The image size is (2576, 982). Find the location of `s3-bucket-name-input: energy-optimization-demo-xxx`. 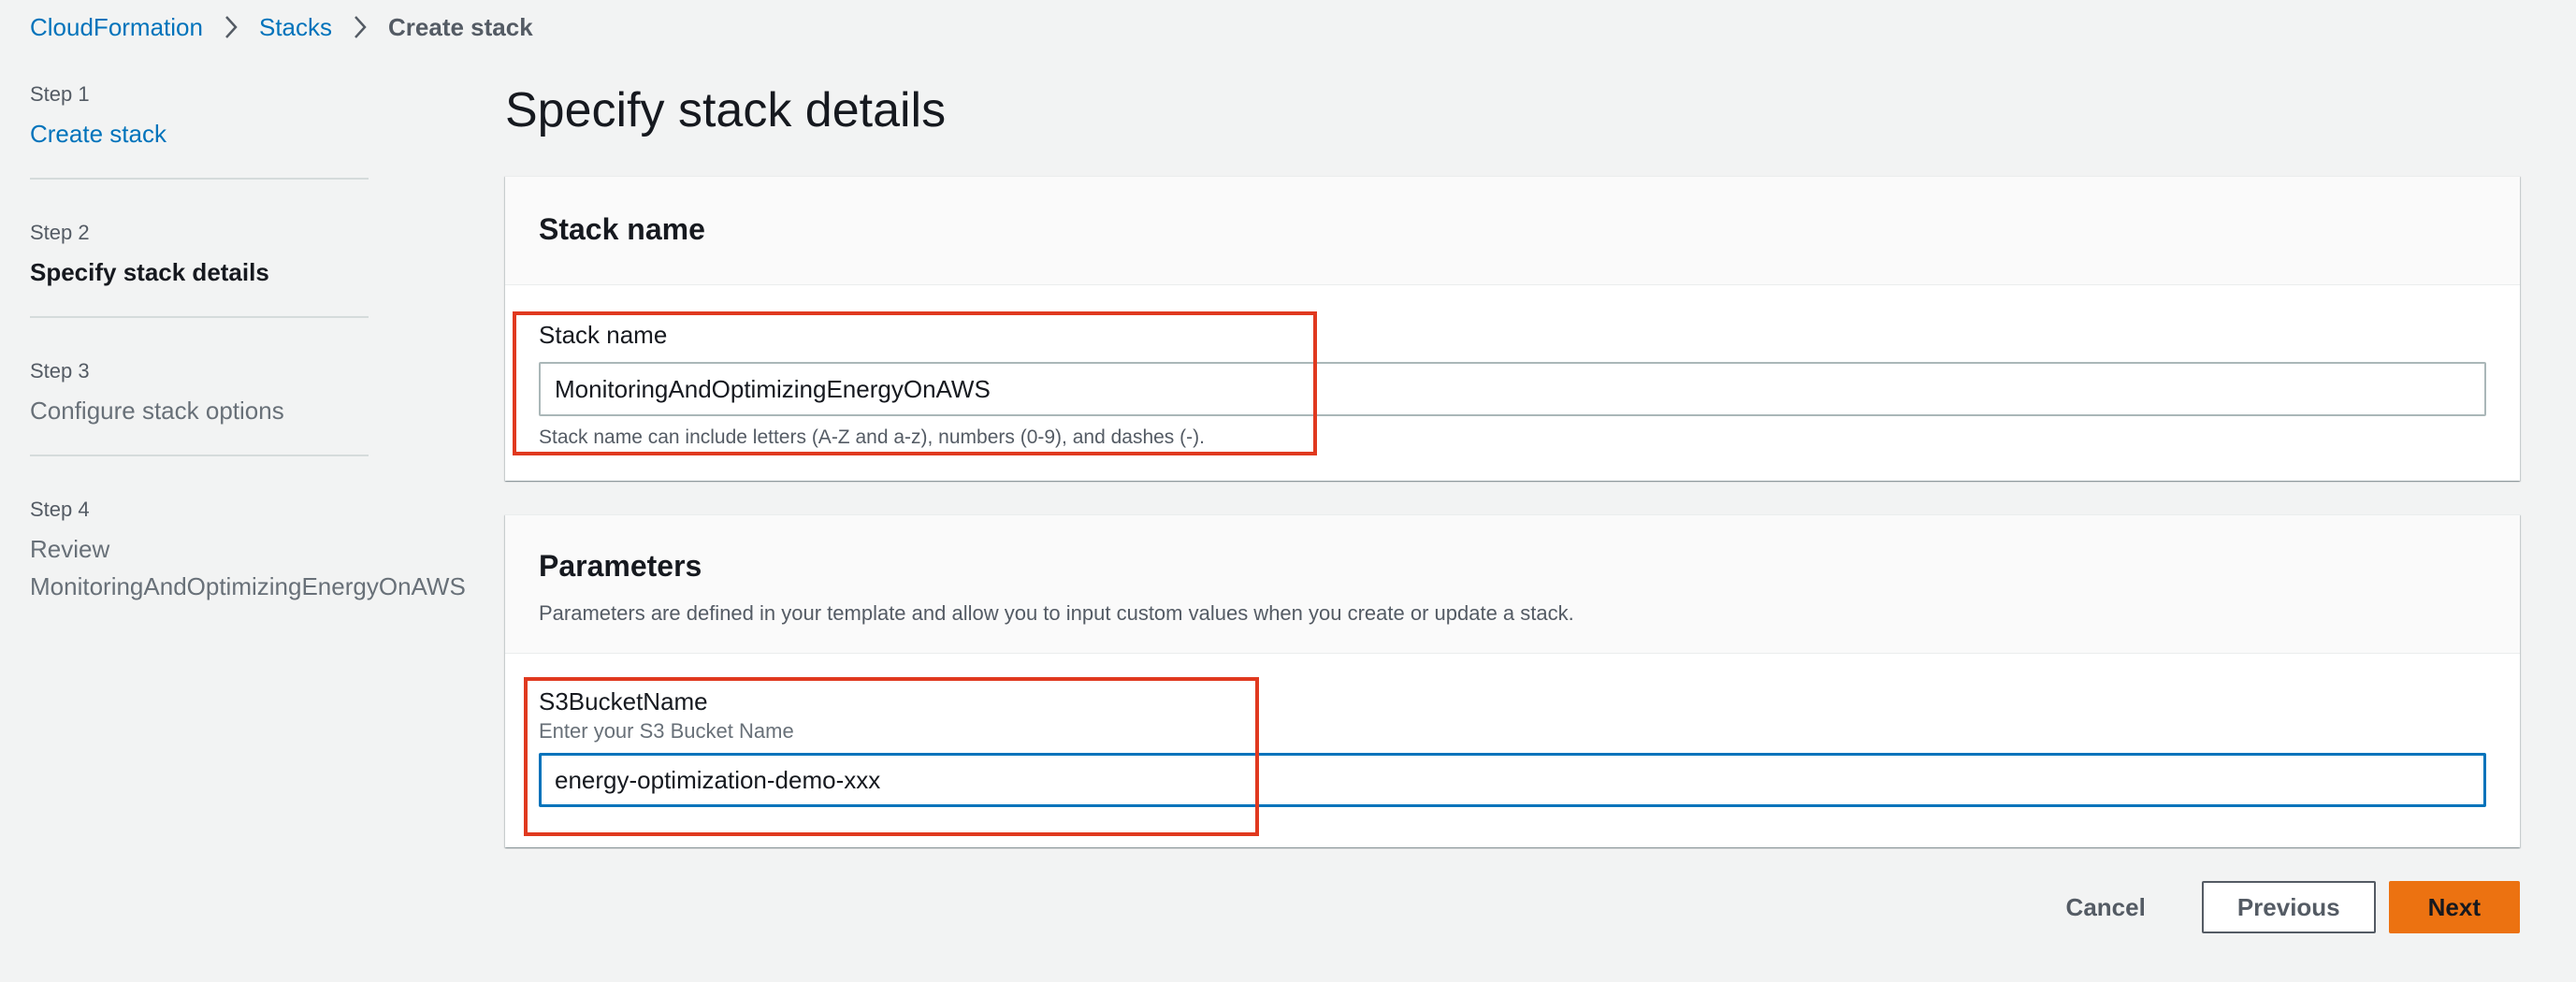

s3-bucket-name-input: energy-optimization-demo-xxx is located at coordinates (1513, 780).